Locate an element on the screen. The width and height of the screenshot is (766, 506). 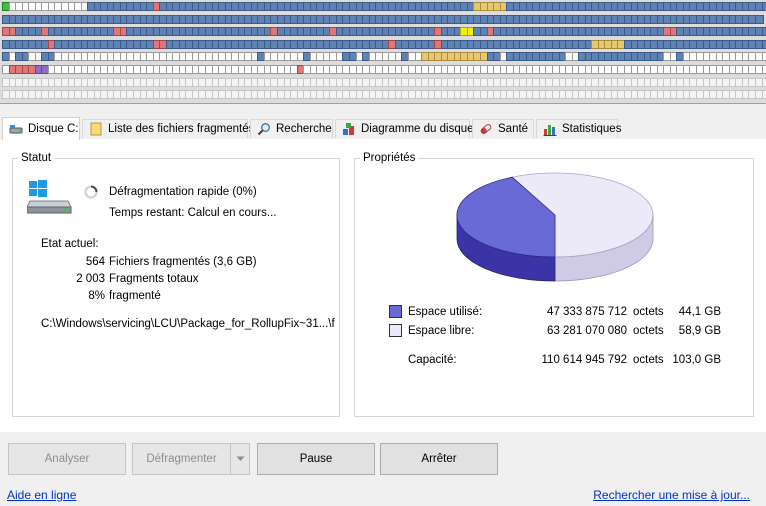
used-space-label: Espace utilisé: is located at coordinates (445, 312).